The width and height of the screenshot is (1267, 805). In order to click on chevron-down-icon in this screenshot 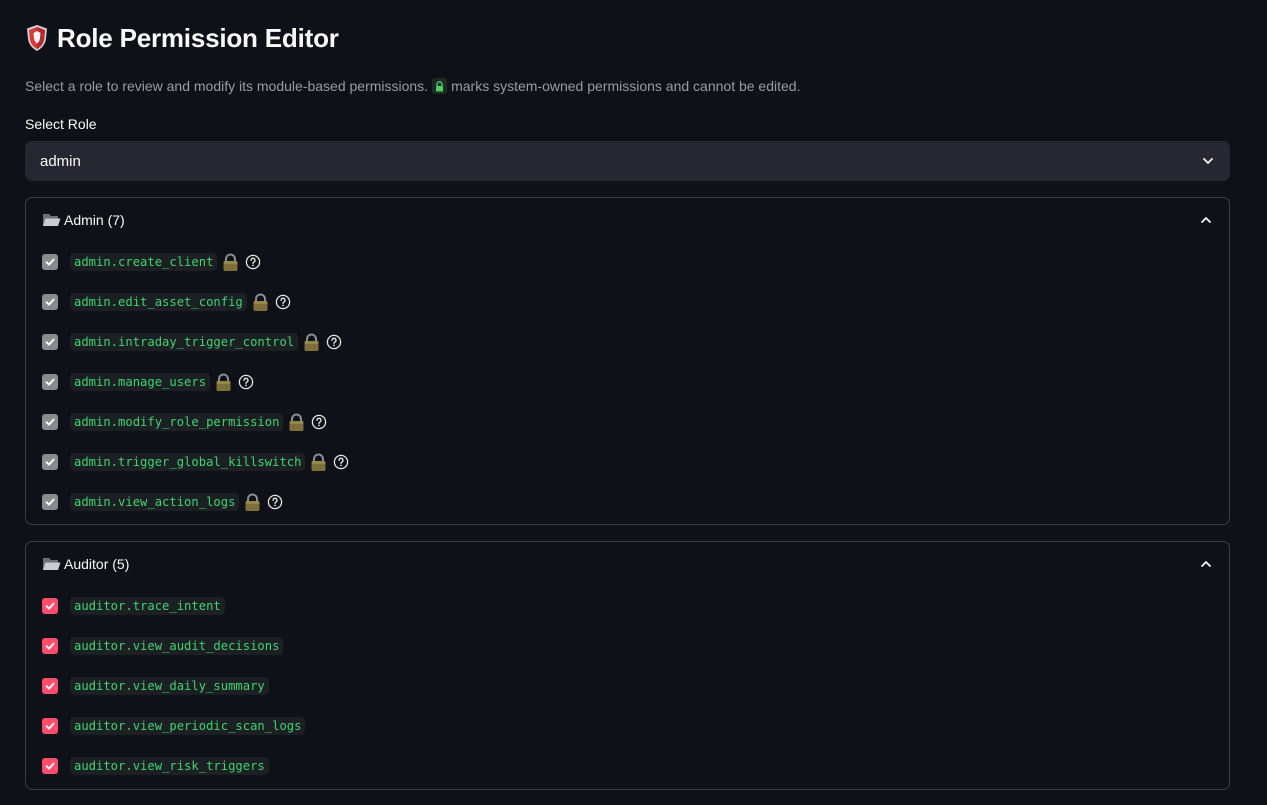, I will do `click(1208, 161)`.